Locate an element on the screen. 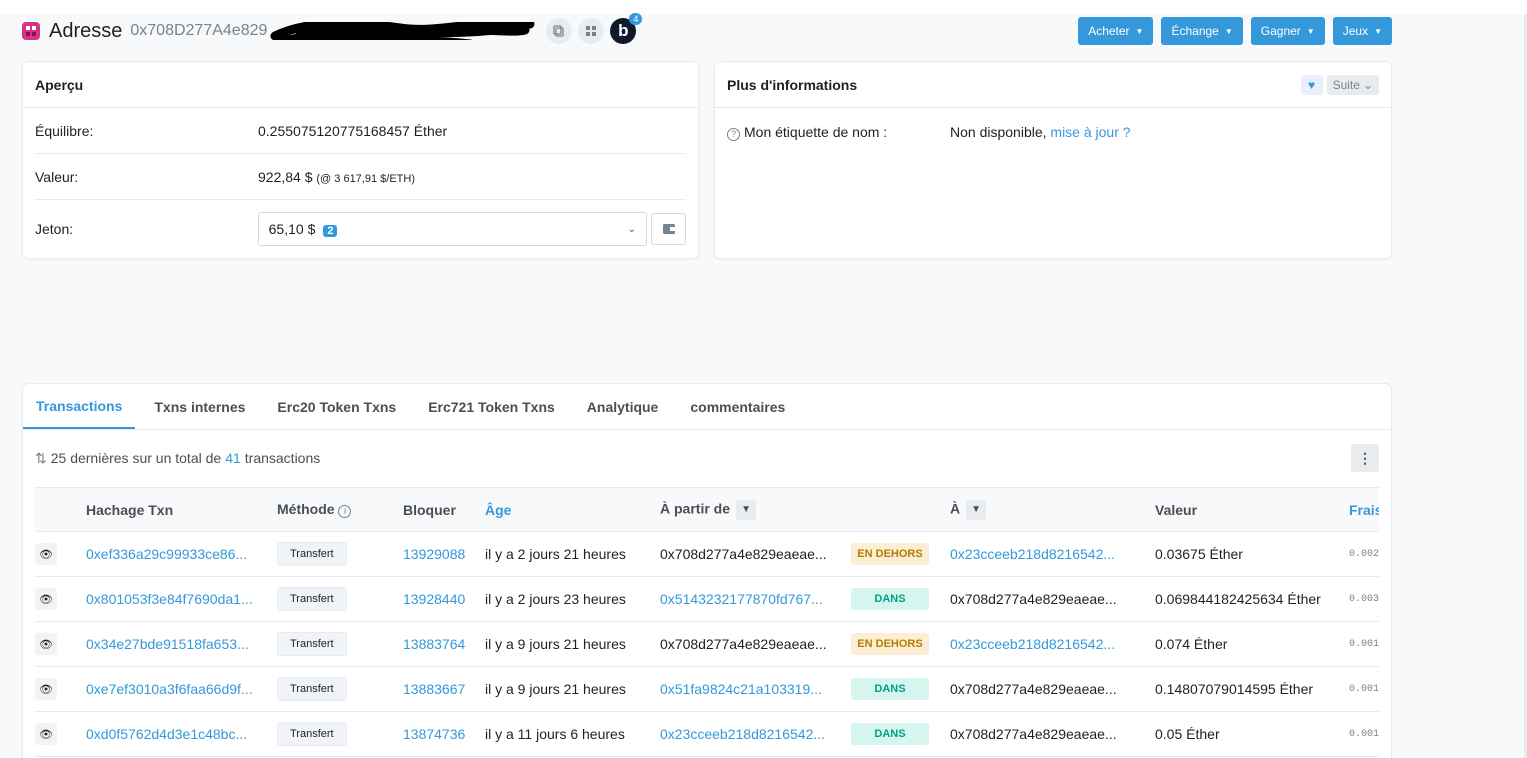 This screenshot has height=758, width=1527. token-count-badge: 2 is located at coordinates (330, 231).